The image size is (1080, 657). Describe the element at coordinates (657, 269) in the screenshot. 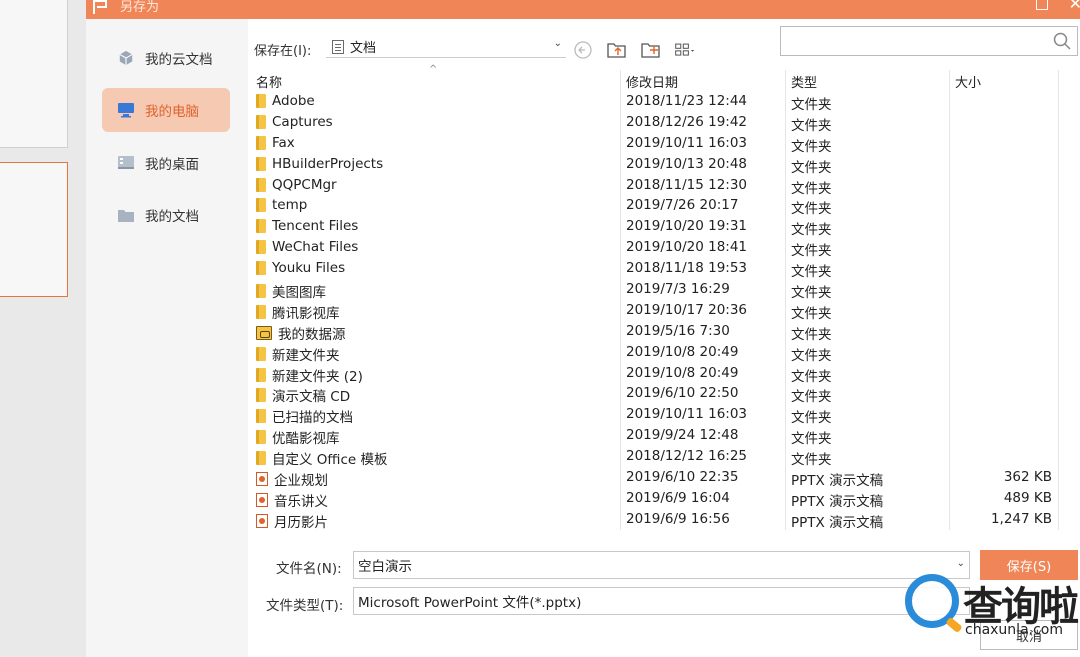

I see `file-row: Youku Files 2018/11/18 19:53 文件夹` at that location.